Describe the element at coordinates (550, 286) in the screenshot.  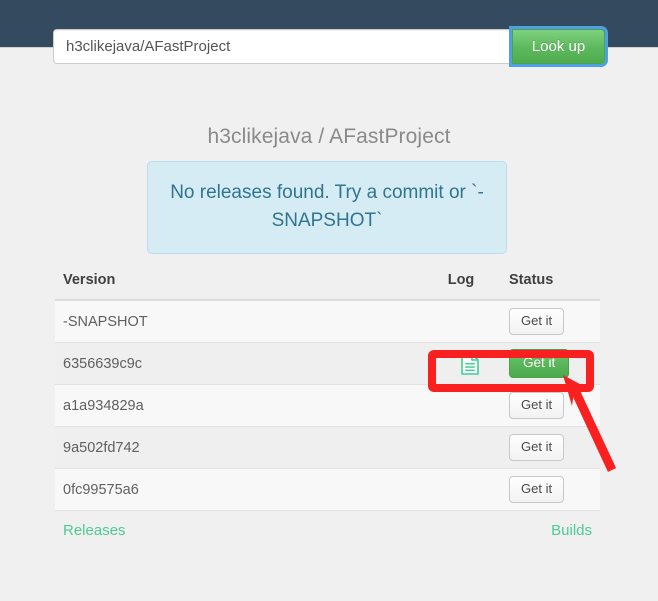
I see `column-header-status: Status` at that location.